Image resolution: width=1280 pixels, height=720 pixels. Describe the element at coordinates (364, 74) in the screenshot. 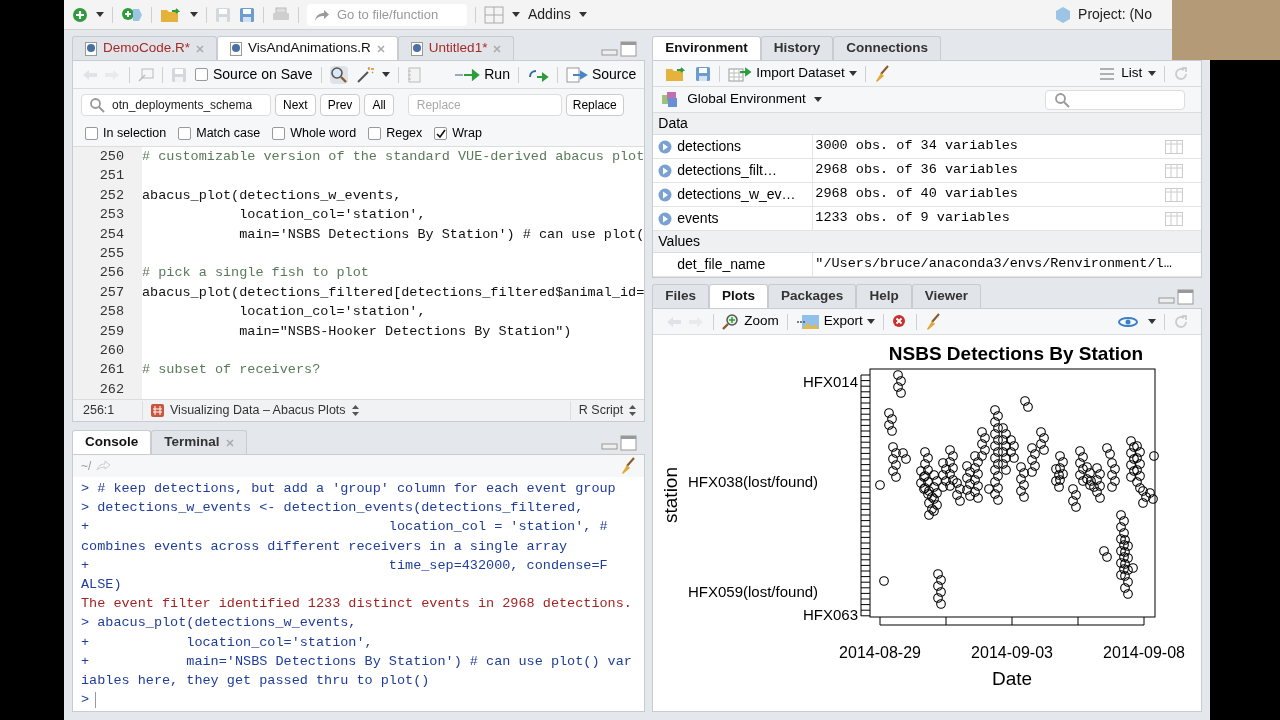

I see `magic-wand-icon` at that location.